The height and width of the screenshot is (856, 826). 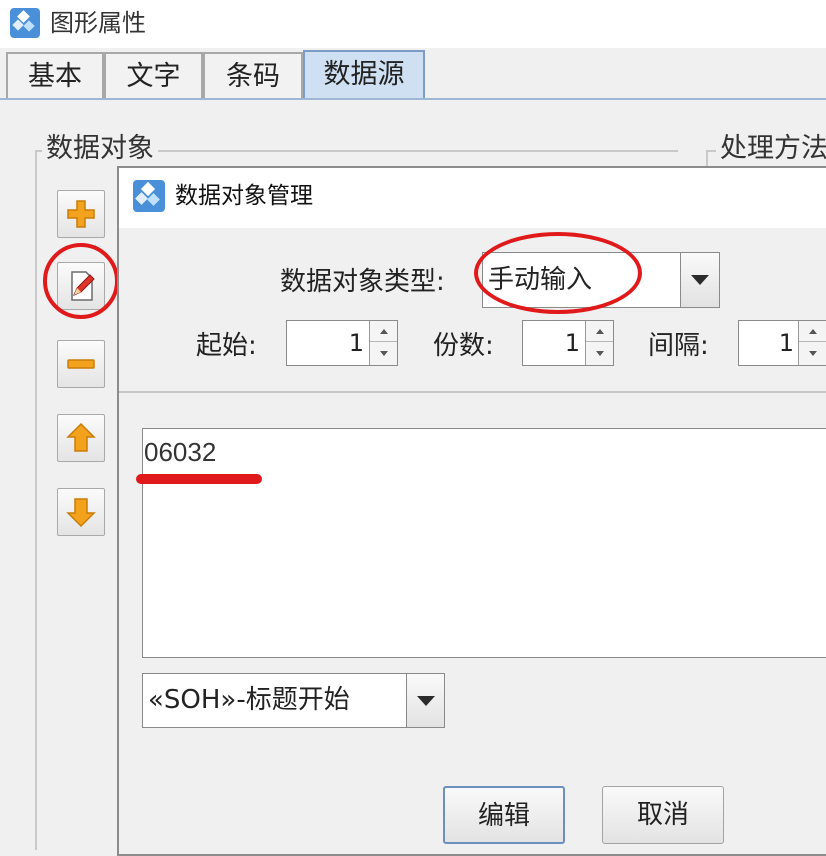 I want to click on red-underline-annotation, so click(x=199, y=479).